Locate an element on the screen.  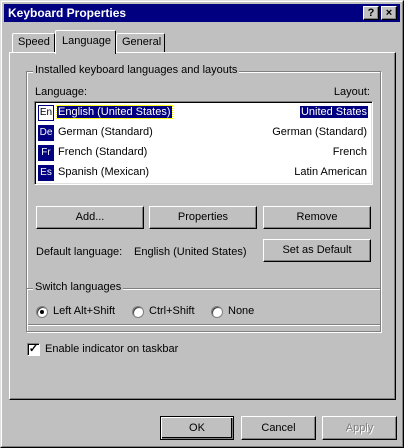
tab-general-label: General is located at coordinates (142, 42).